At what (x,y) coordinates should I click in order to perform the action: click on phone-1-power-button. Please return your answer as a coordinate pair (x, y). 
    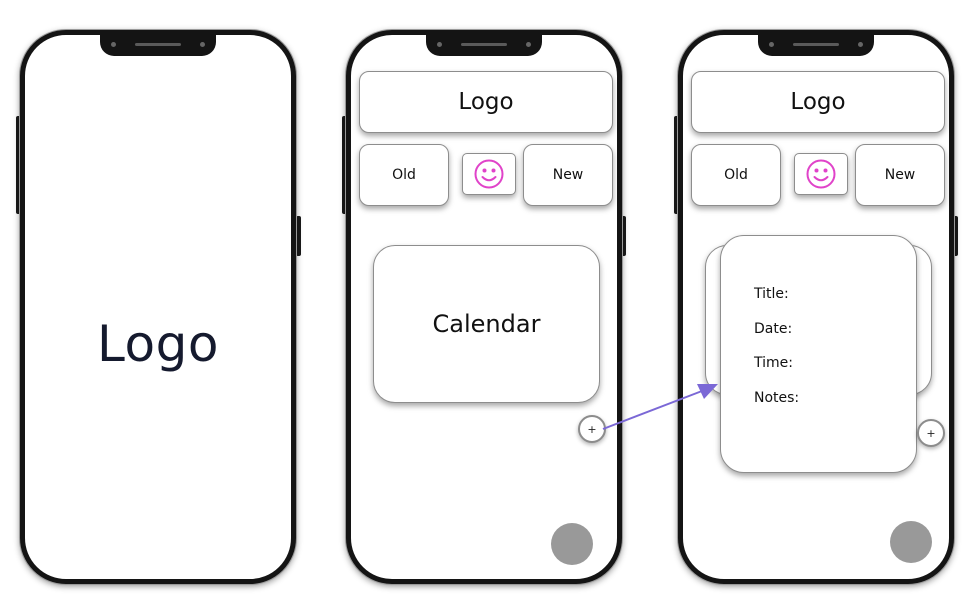
    Looking at the image, I should click on (298, 236).